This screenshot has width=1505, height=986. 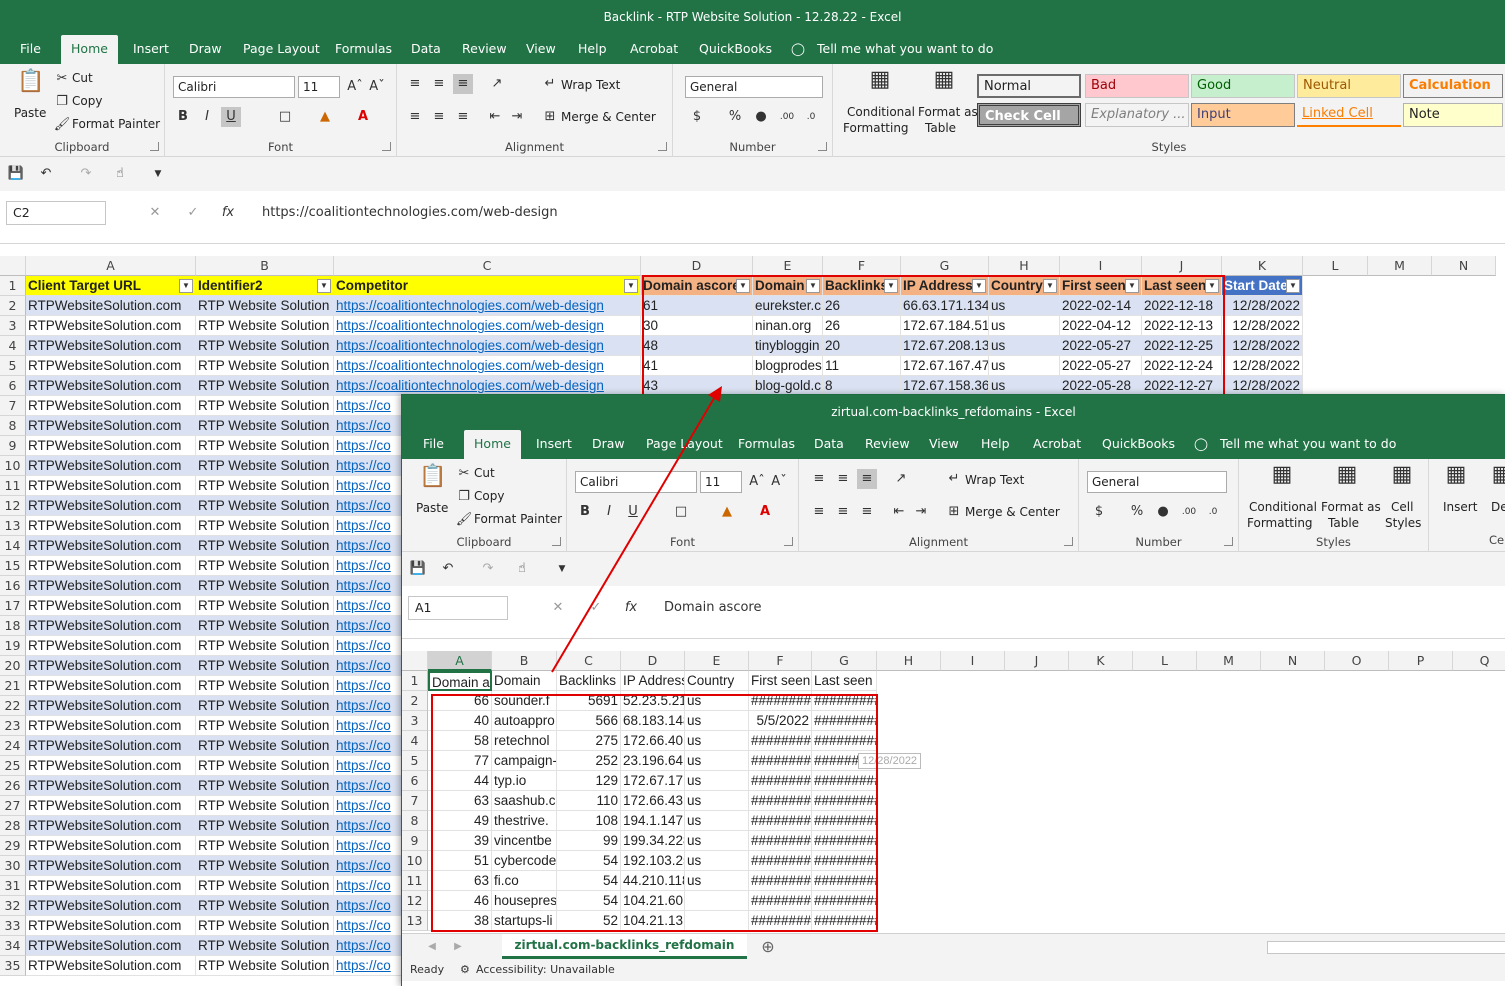 What do you see at coordinates (727, 512) in the screenshot?
I see `fill-color-icon: ▲` at bounding box center [727, 512].